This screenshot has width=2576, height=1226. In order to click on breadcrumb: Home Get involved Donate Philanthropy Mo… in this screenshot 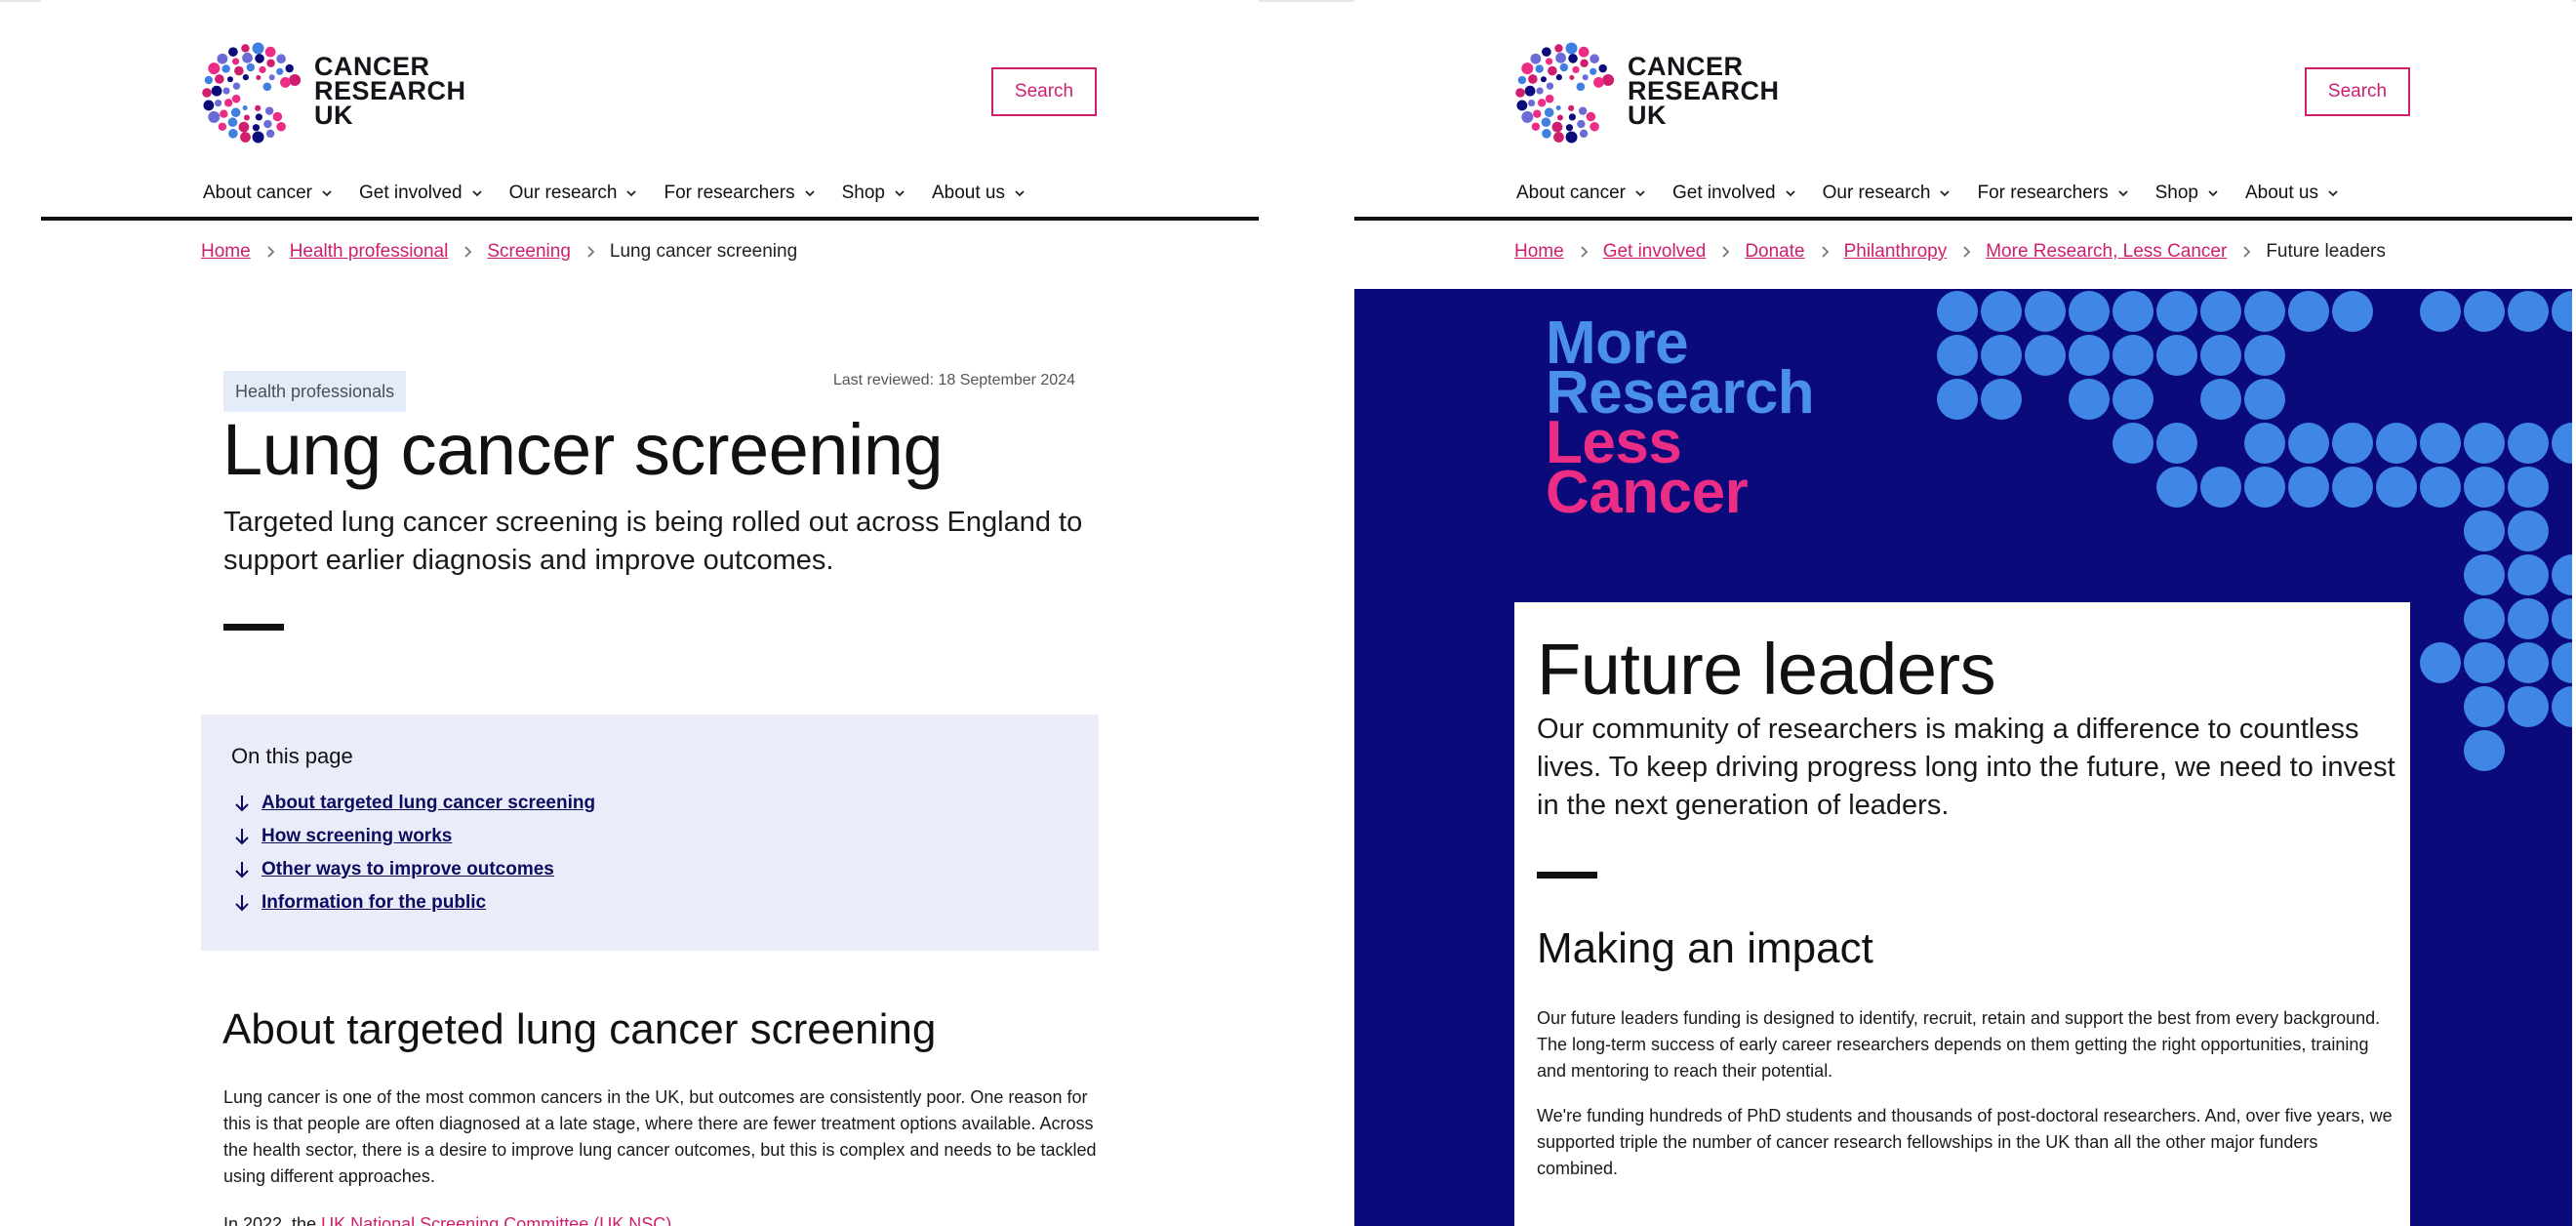, I will do `click(1950, 252)`.